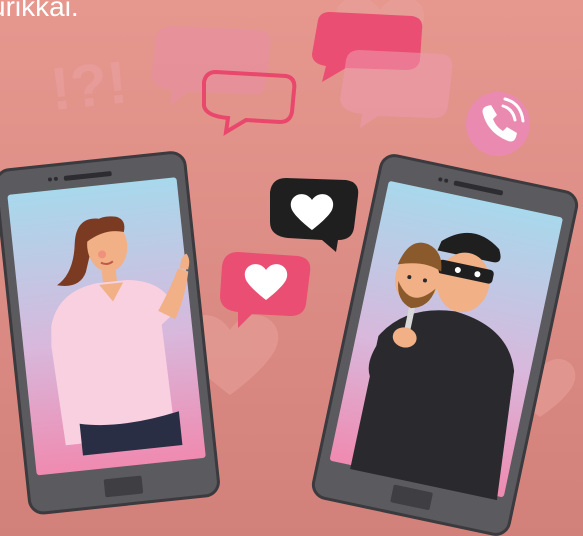  What do you see at coordinates (498, 124) in the screenshot?
I see `phone-call-icon` at bounding box center [498, 124].